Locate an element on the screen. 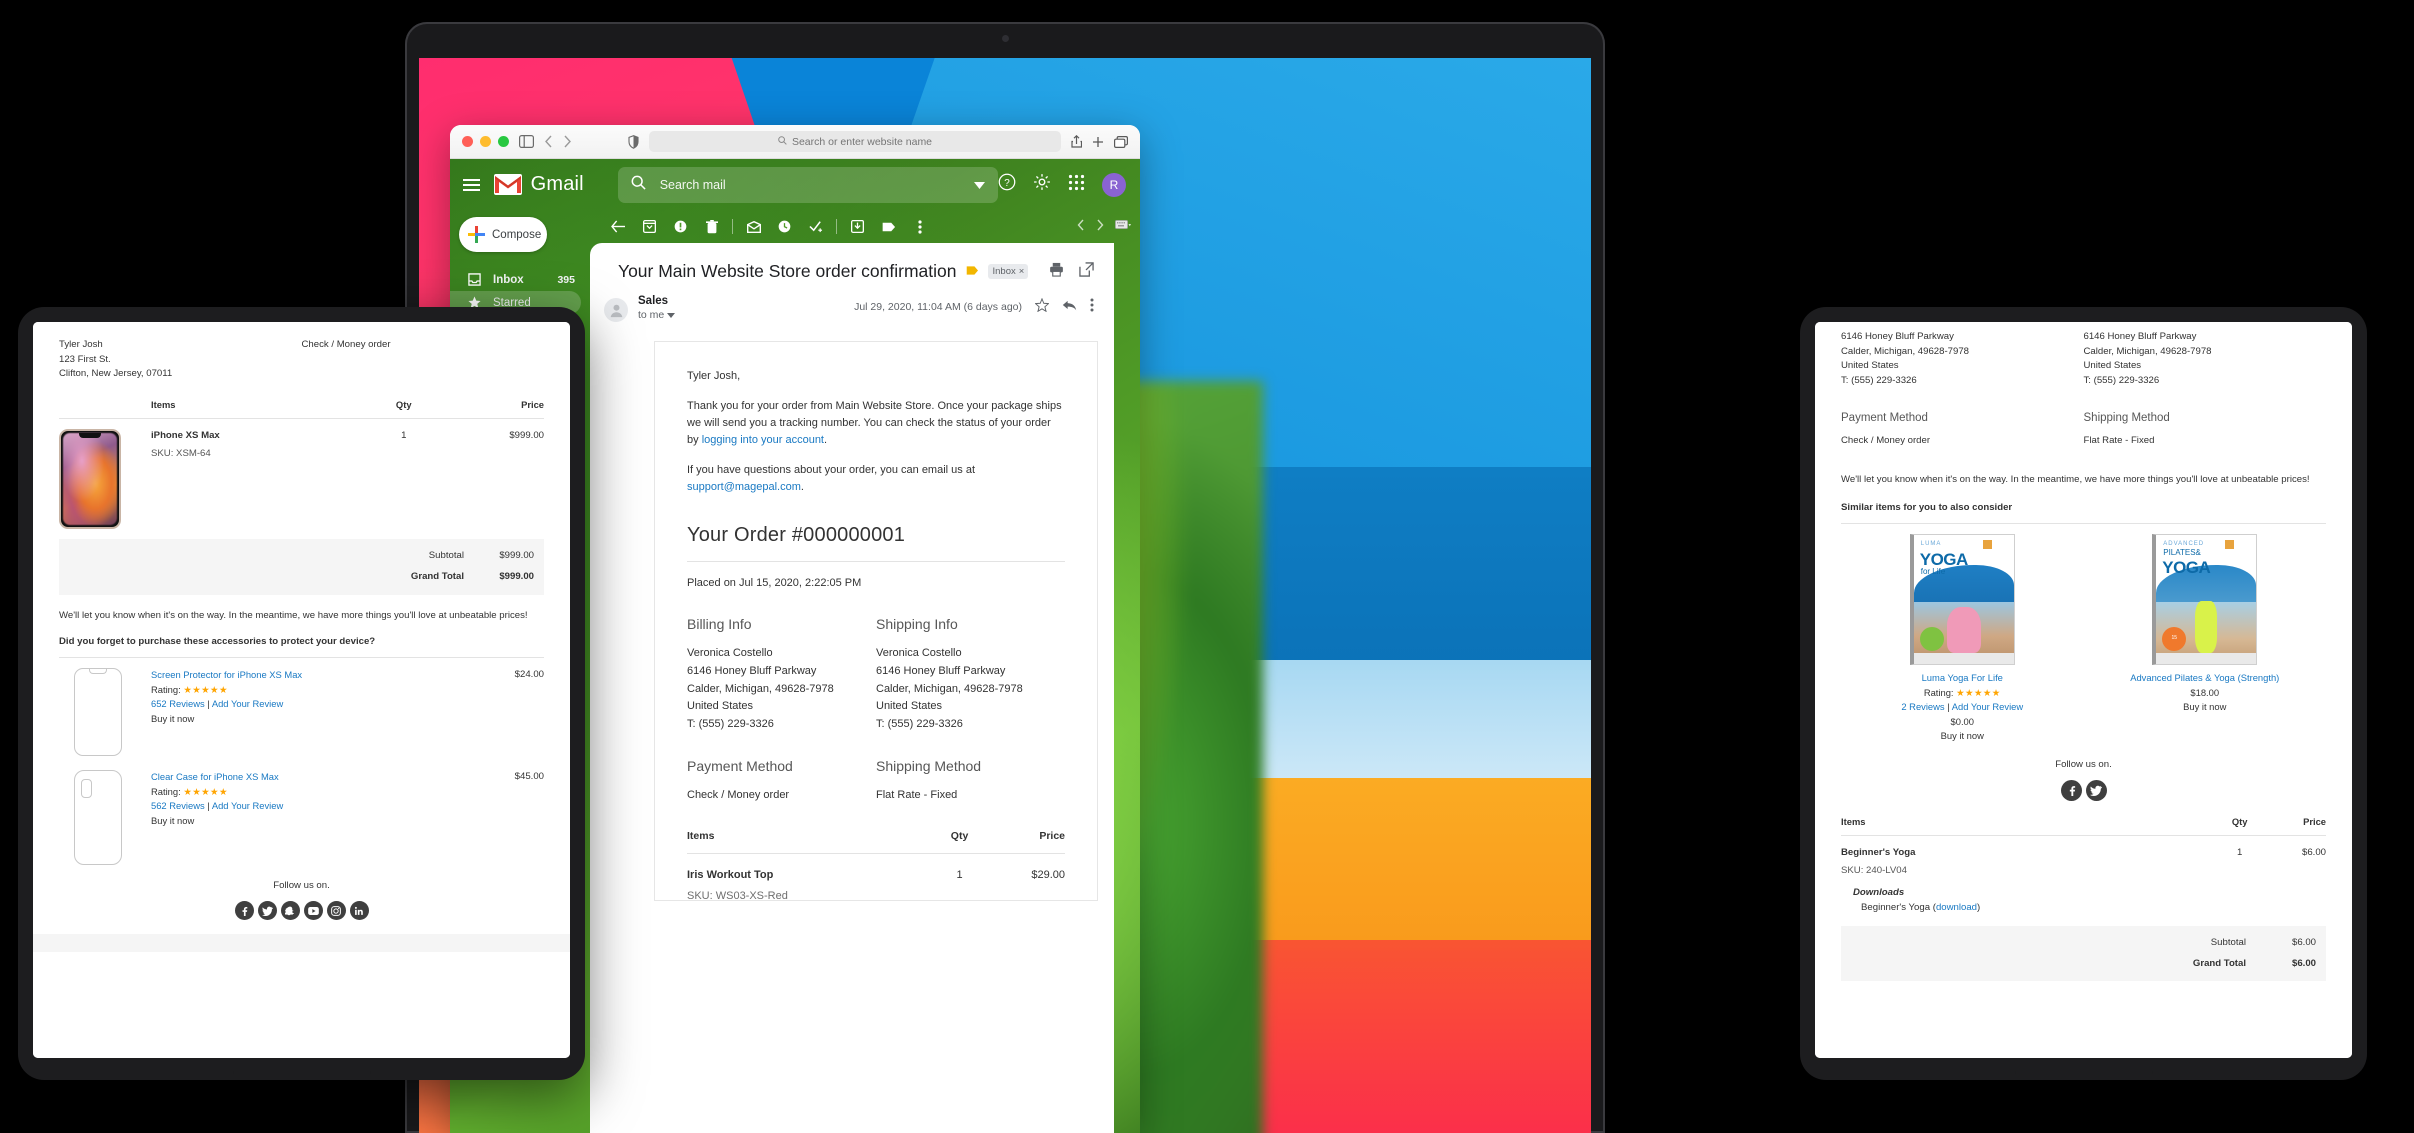 The width and height of the screenshot is (2414, 1133). product-name-link: Clear Case for iPhone XS Max is located at coordinates (215, 776).